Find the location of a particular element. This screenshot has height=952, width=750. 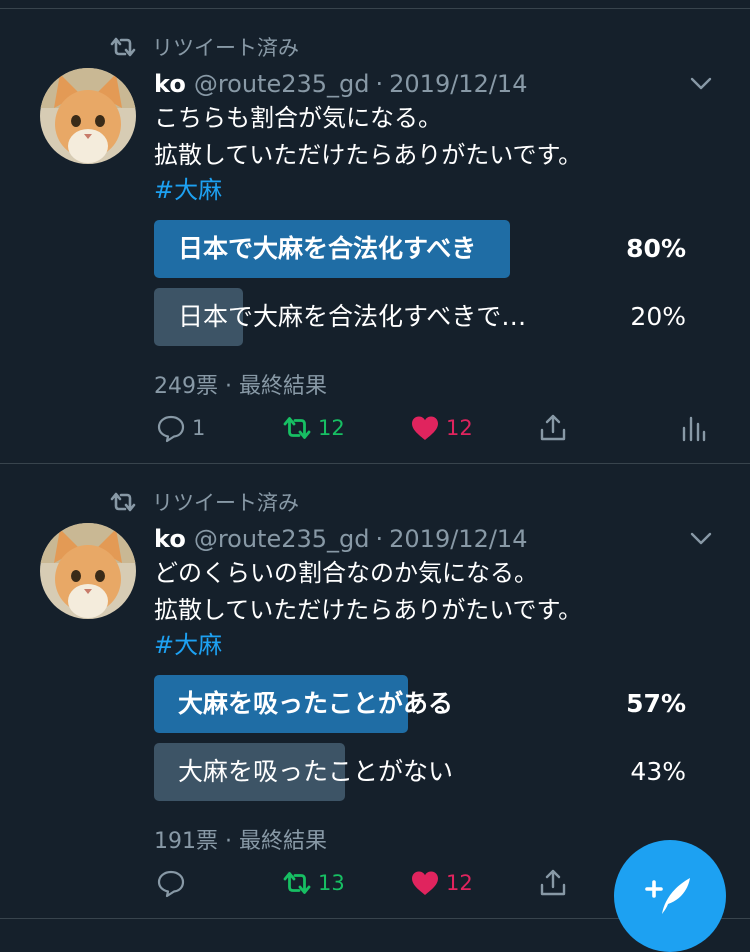

poll-meta: 249票 · 最終結果 is located at coordinates (240, 386).